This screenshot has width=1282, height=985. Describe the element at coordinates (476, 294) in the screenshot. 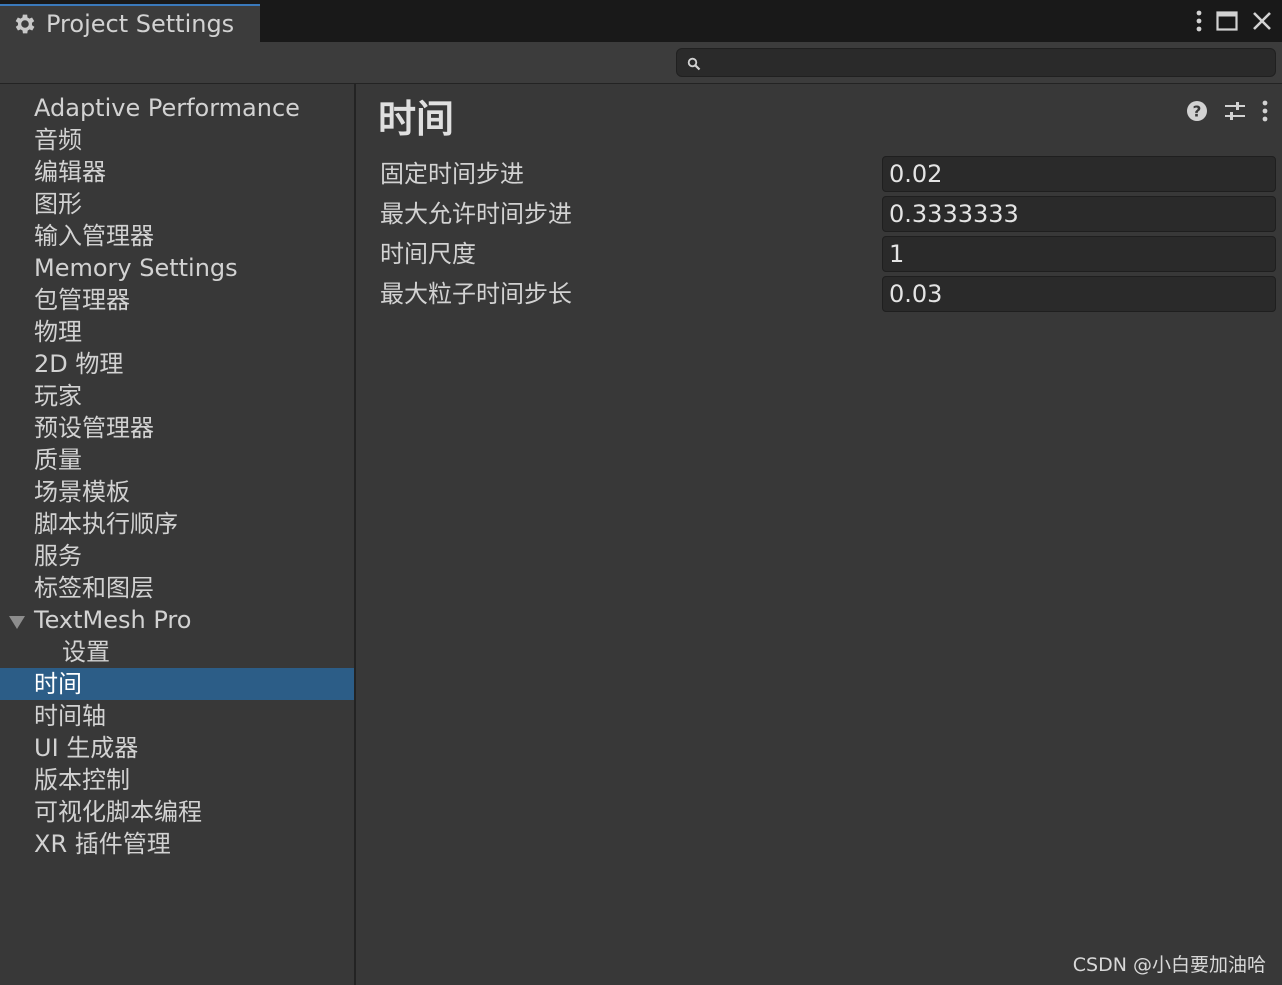

I see `max-particle-timestep-label: 最大粒子时间步长` at that location.